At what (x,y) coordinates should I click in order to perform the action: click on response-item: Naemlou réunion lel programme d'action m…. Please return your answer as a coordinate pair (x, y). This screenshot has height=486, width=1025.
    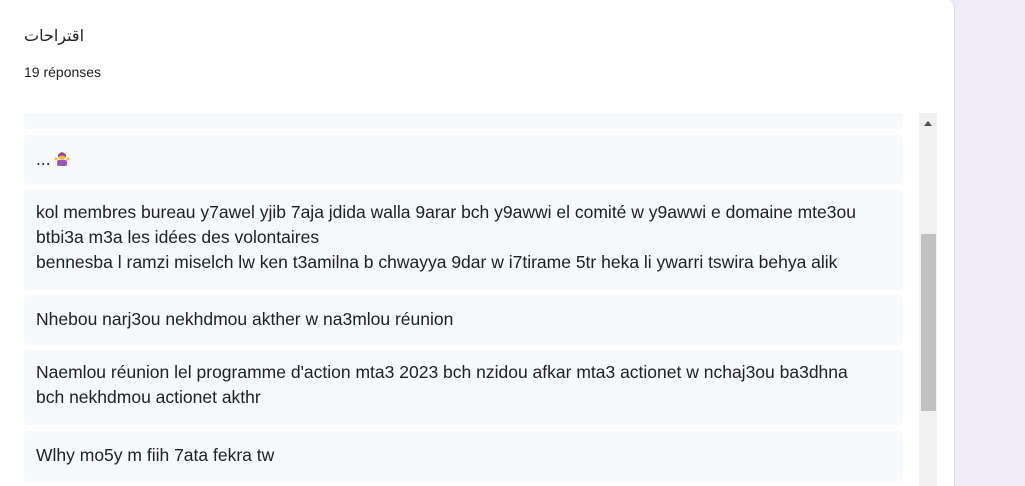
    Looking at the image, I should click on (463, 387).